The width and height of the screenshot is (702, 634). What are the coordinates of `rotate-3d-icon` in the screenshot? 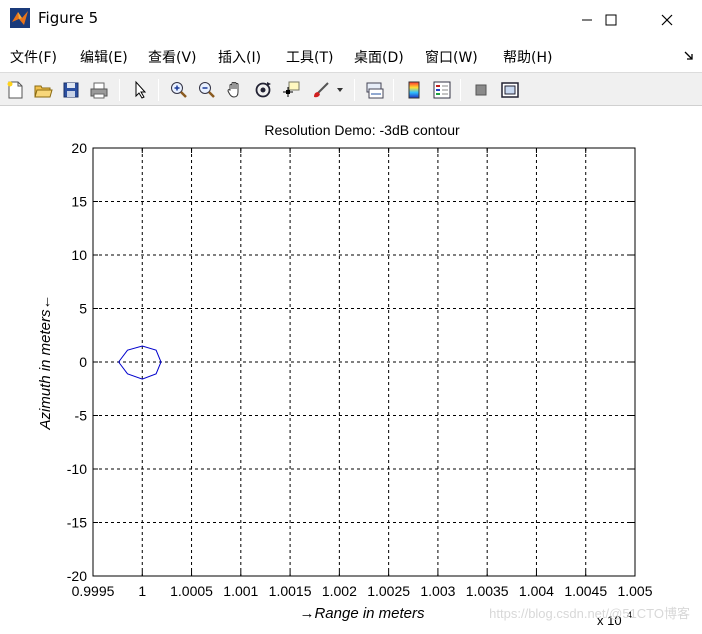 It's located at (263, 90).